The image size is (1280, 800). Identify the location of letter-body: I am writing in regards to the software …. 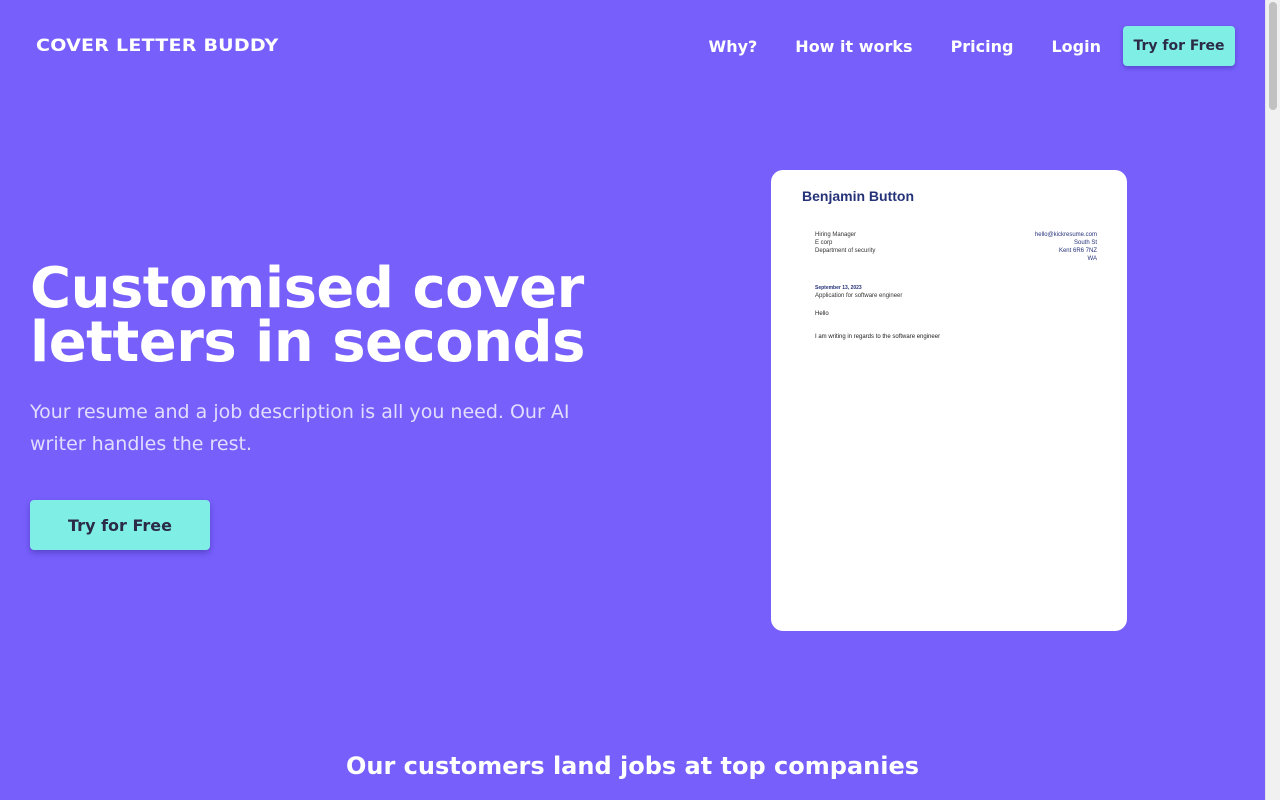
(878, 337).